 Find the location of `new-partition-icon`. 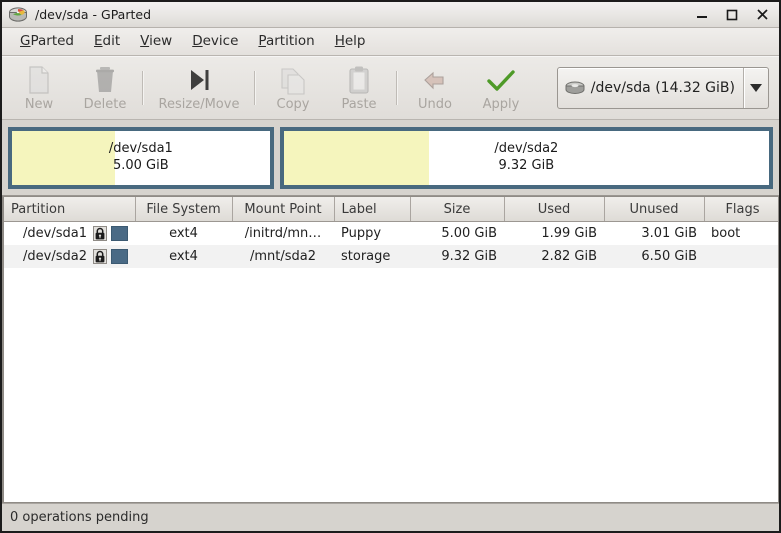

new-partition-icon is located at coordinates (39, 80).